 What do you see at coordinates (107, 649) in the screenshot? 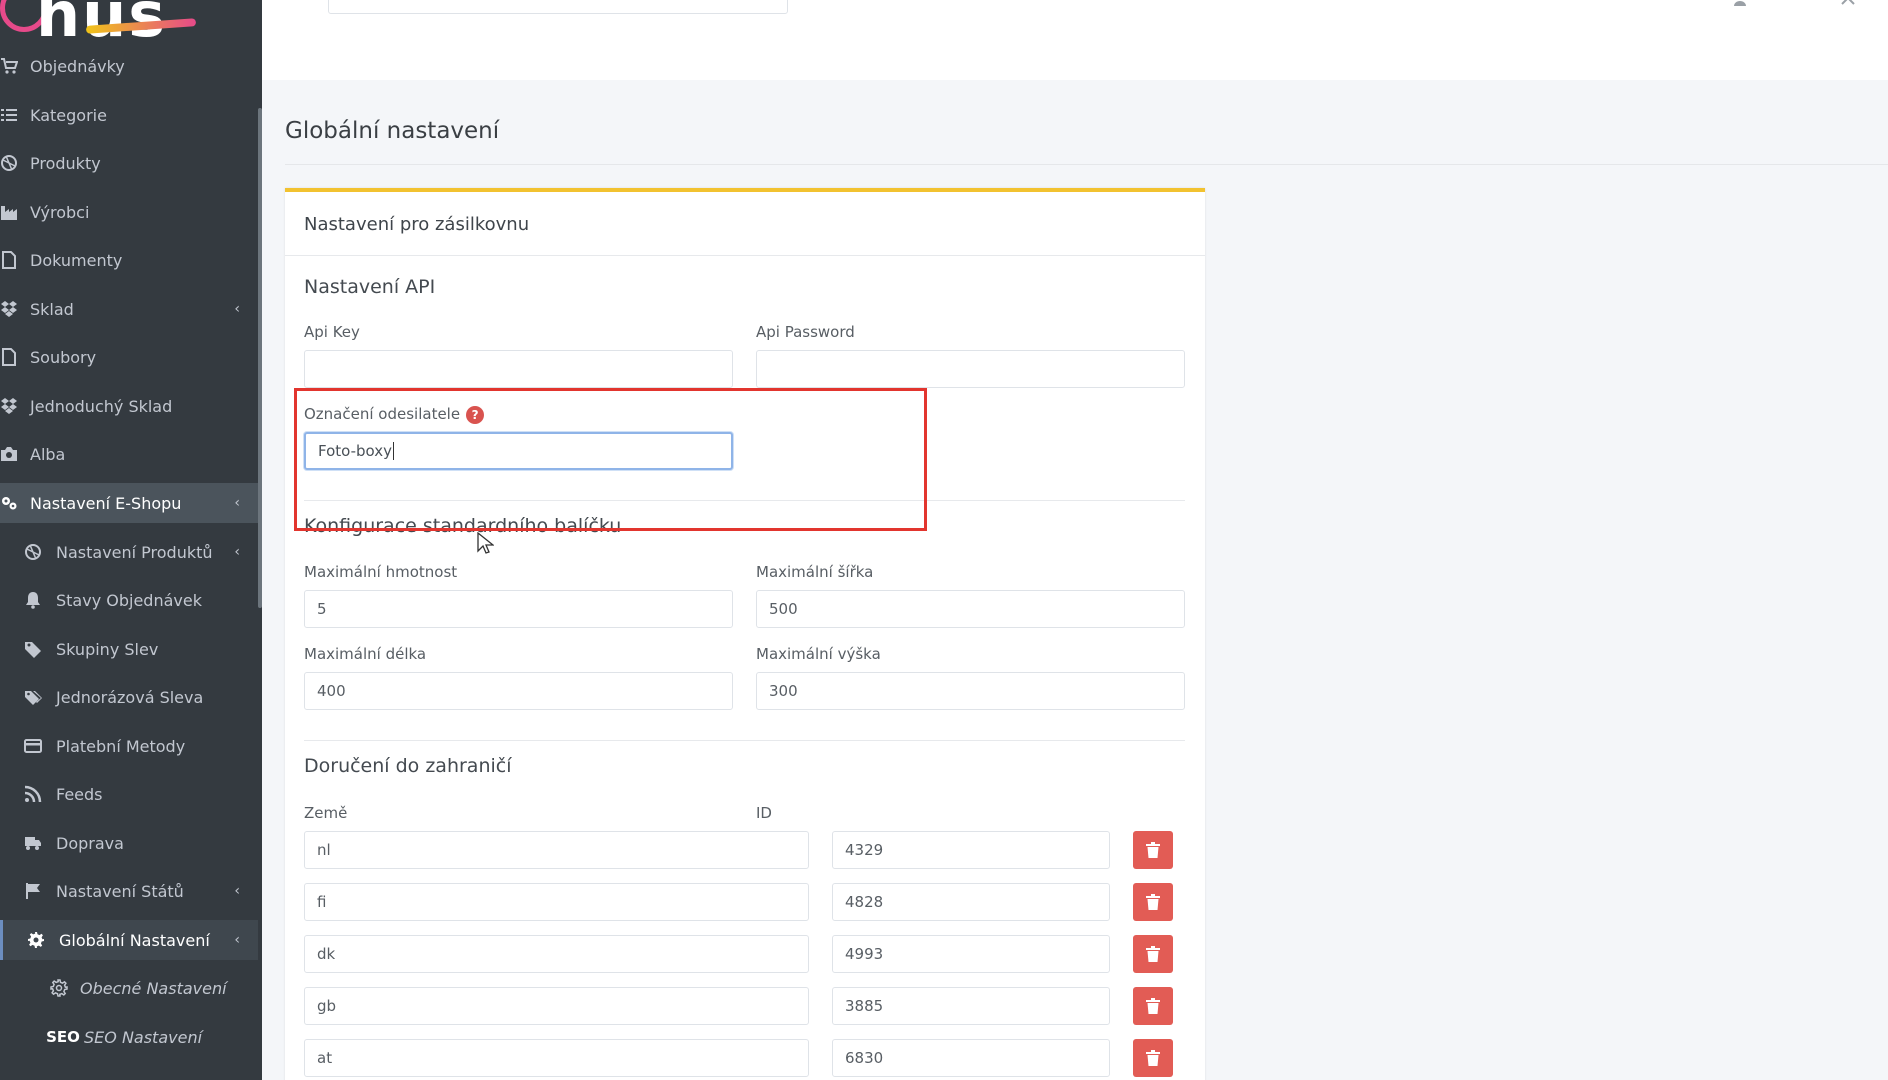
I see `sidebar-item-label: Skupiny Slev` at bounding box center [107, 649].